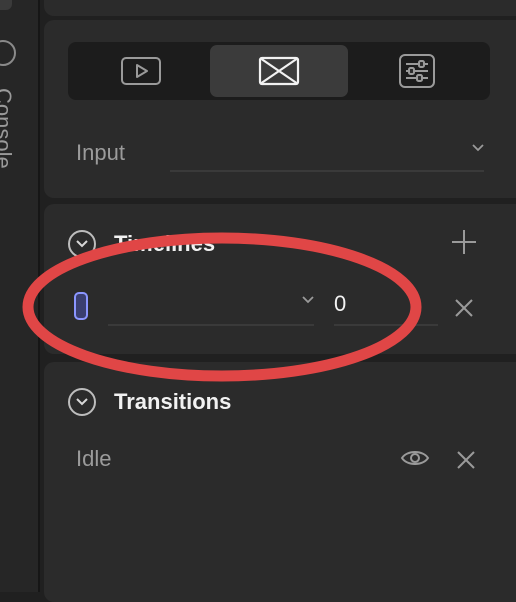 Image resolution: width=516 pixels, height=602 pixels. I want to click on input-row: Input, so click(281, 160).